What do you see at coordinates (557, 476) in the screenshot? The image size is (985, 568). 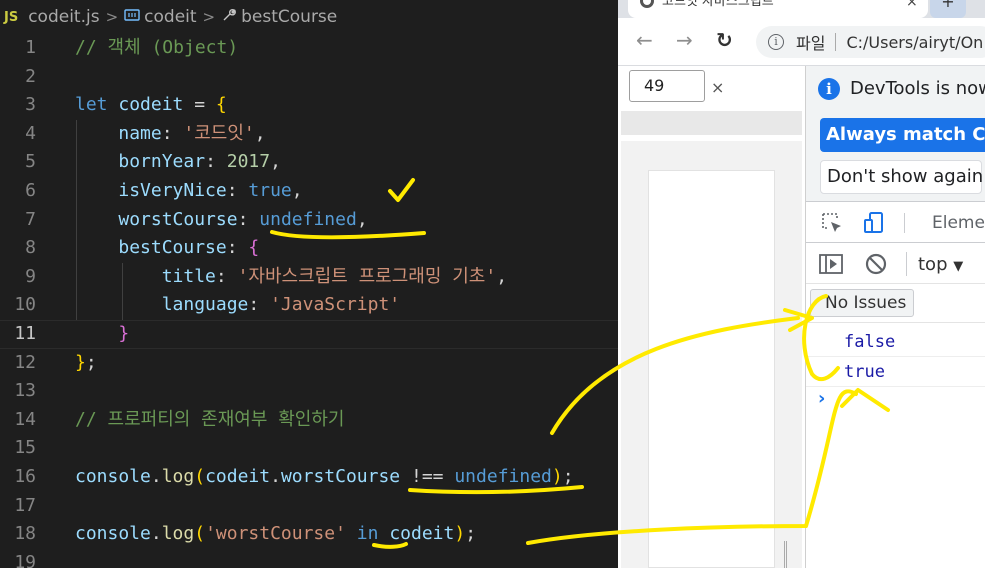 I see `code-paren: )` at bounding box center [557, 476].